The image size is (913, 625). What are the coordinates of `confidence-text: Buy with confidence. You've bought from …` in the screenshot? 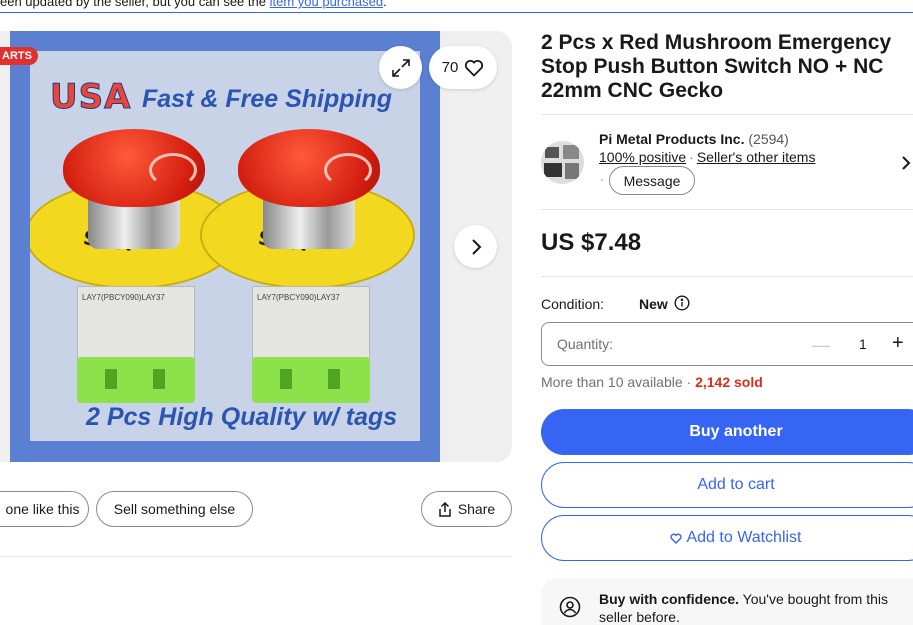 It's located at (744, 607).